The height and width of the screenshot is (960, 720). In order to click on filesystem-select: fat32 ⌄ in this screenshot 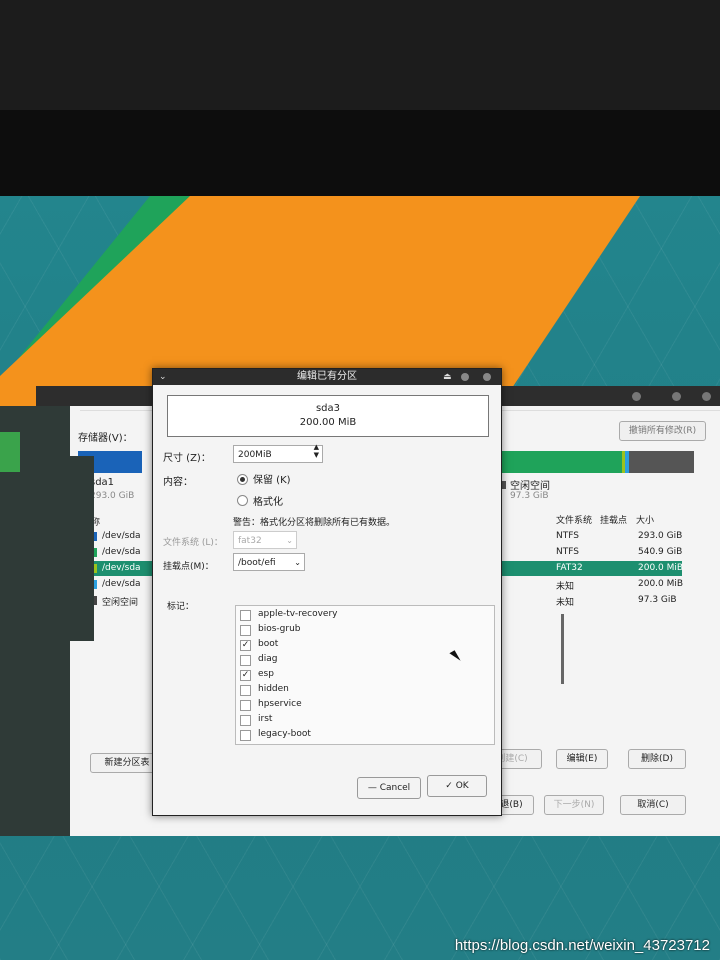, I will do `click(265, 540)`.